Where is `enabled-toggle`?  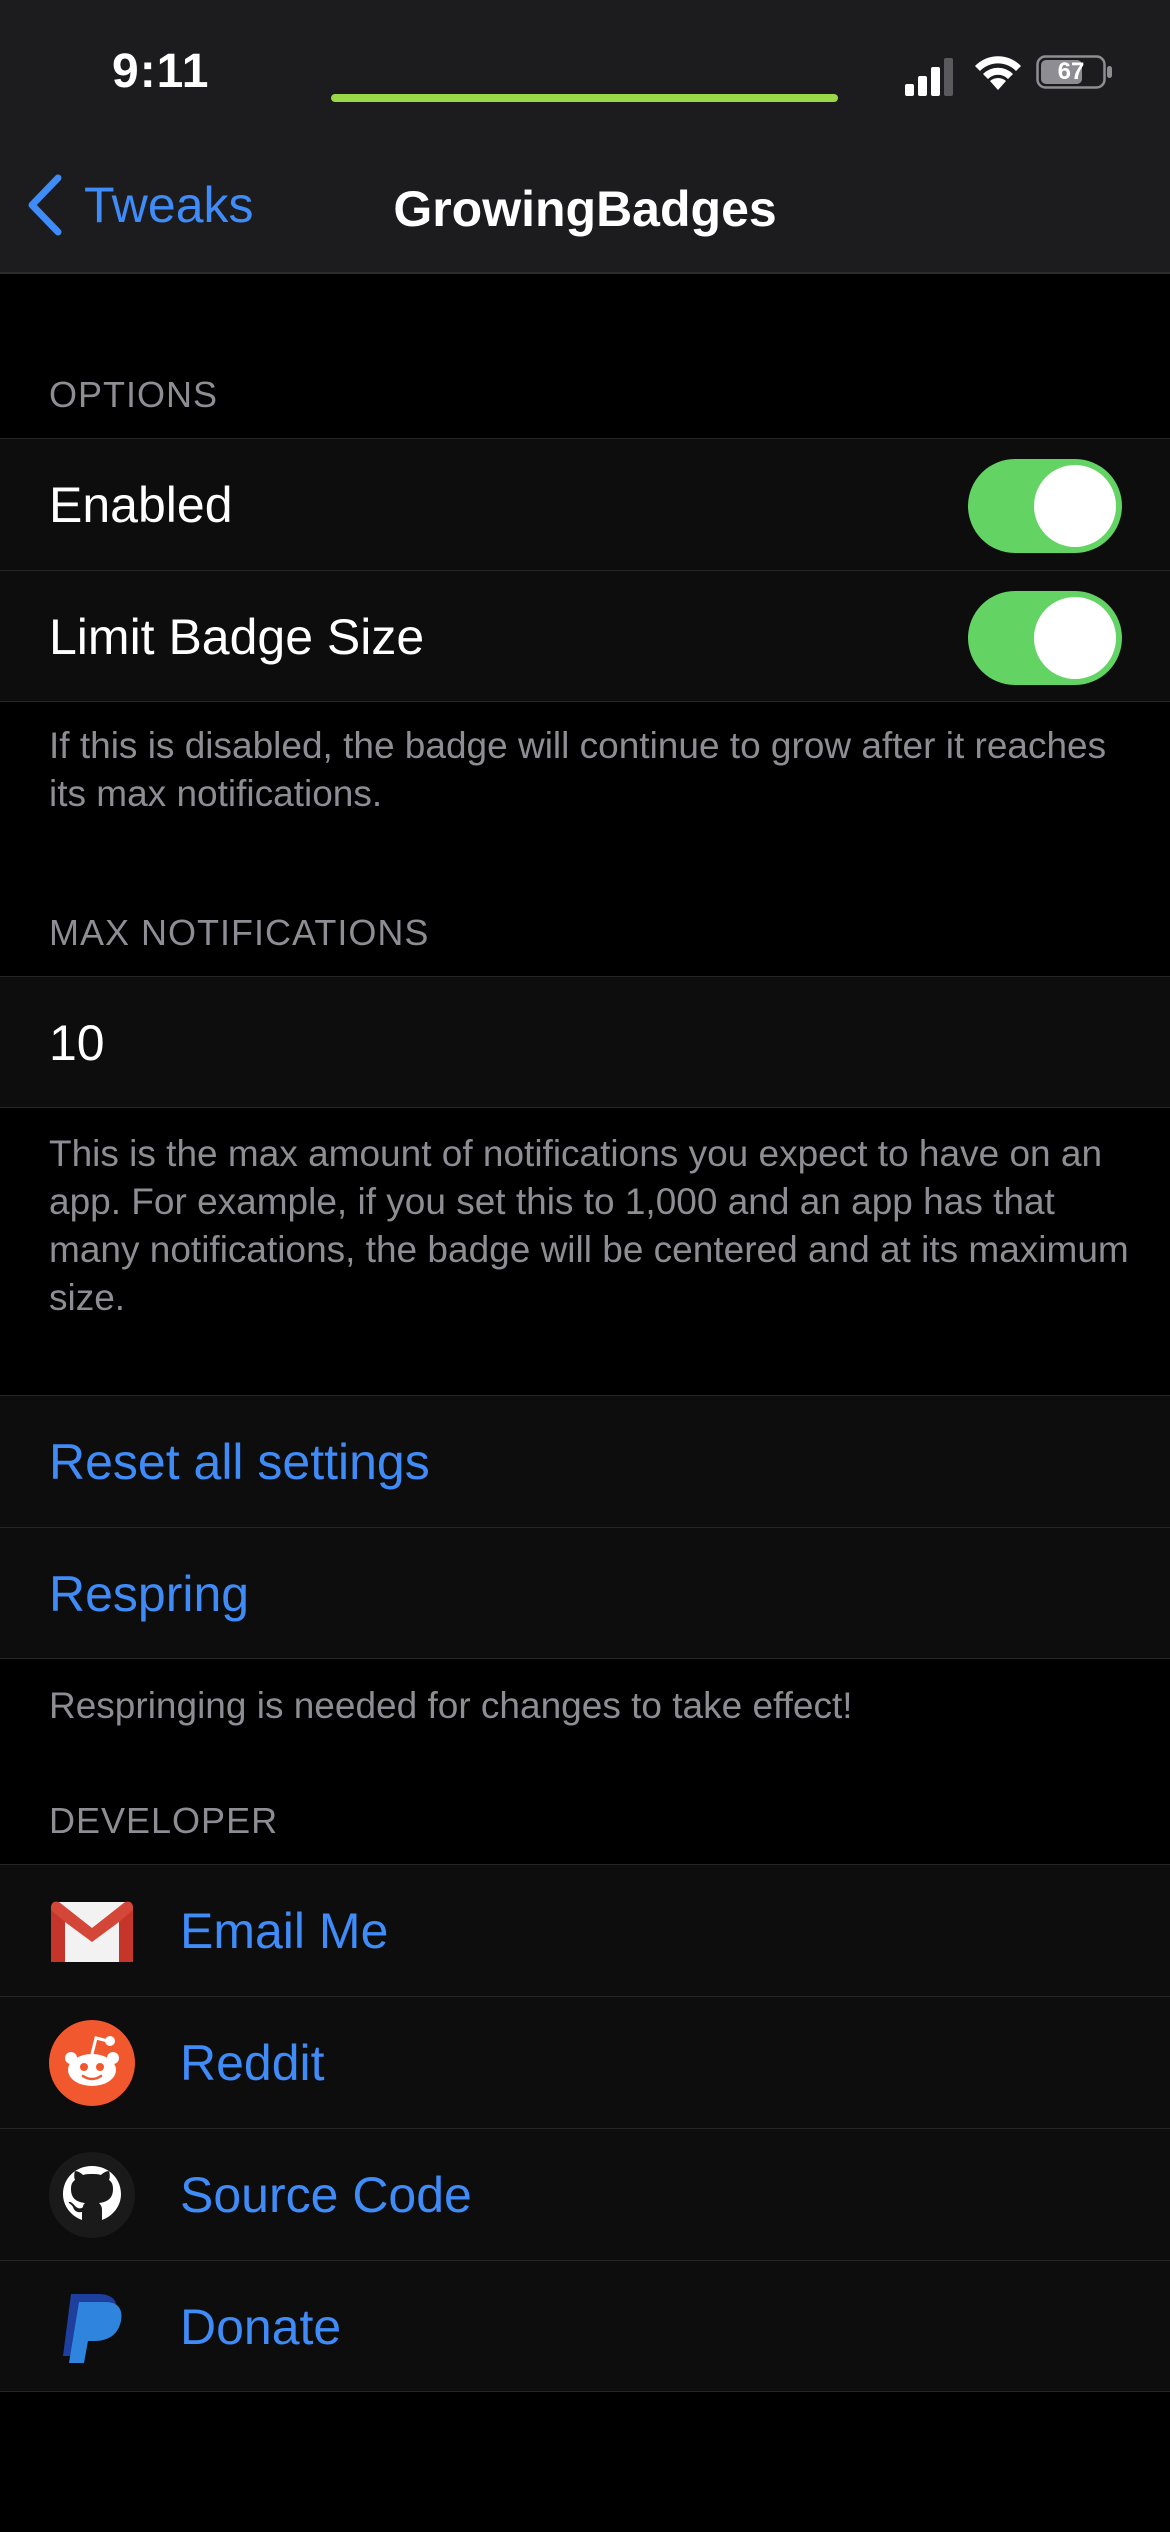
enabled-toggle is located at coordinates (1045, 506).